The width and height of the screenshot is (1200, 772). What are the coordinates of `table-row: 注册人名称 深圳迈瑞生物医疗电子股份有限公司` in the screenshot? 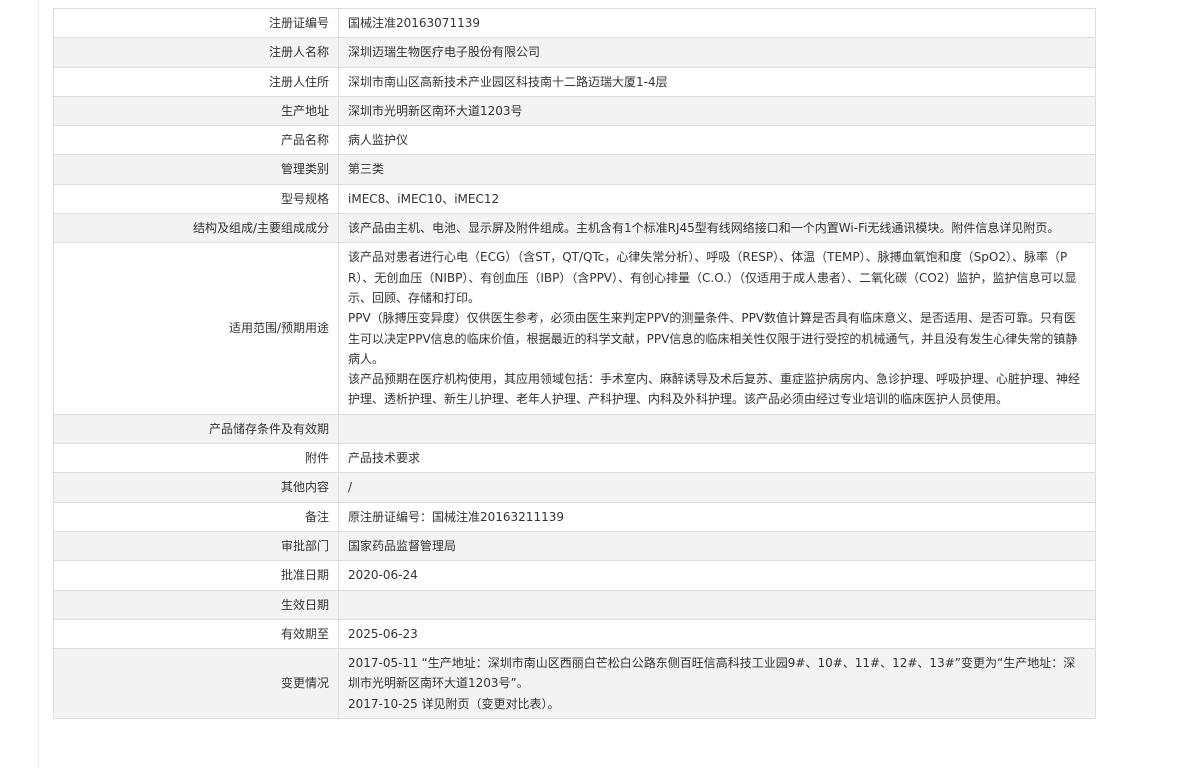 It's located at (574, 52).